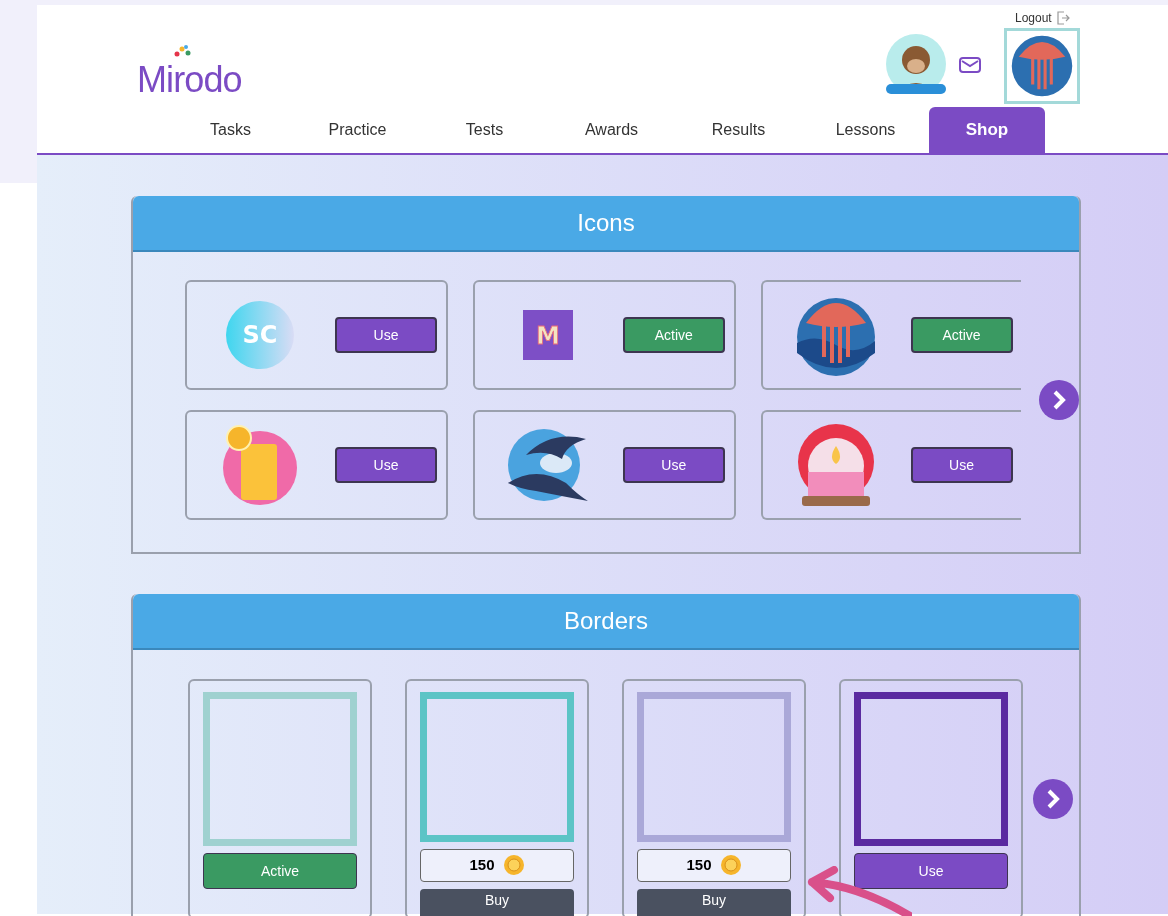 The height and width of the screenshot is (916, 1168). Describe the element at coordinates (738, 130) in the screenshot. I see `nav-tab: Results` at that location.